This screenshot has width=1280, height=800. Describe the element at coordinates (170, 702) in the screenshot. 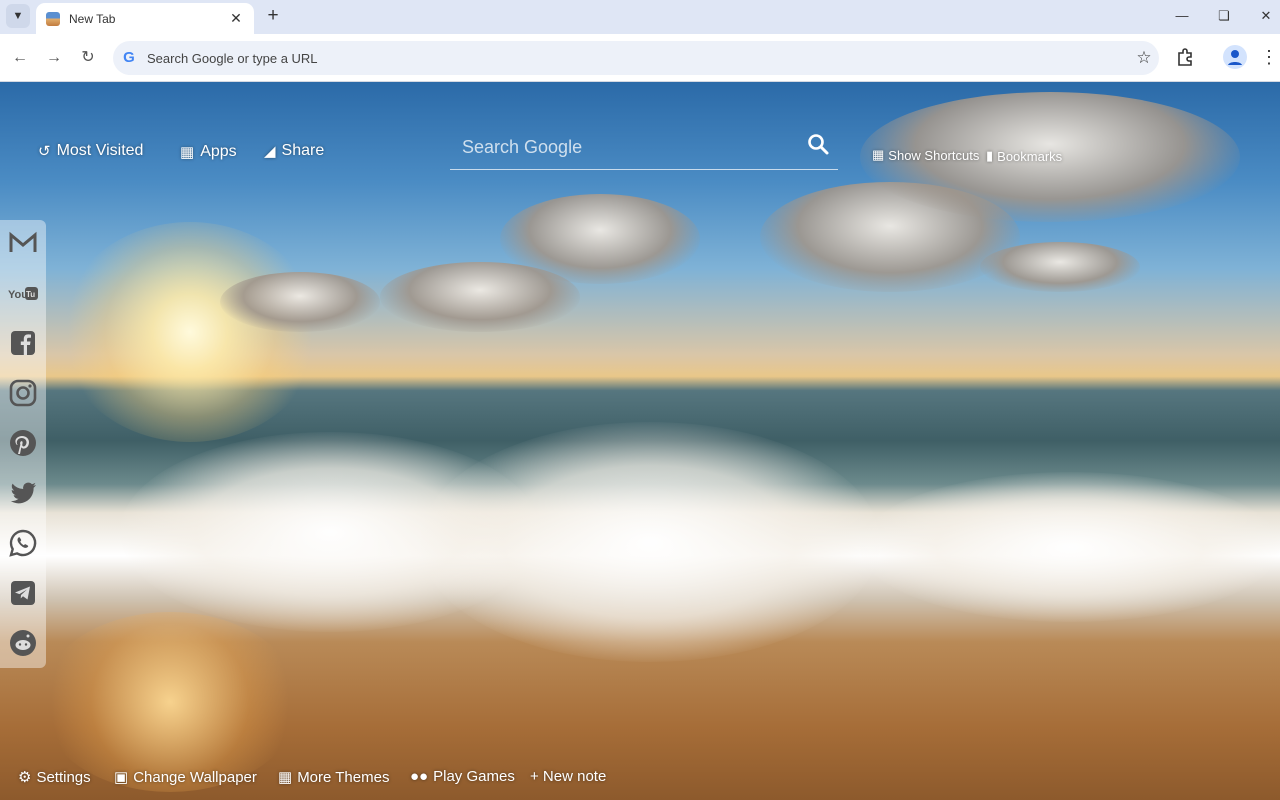

I see `wallpaper-sand-glow` at that location.